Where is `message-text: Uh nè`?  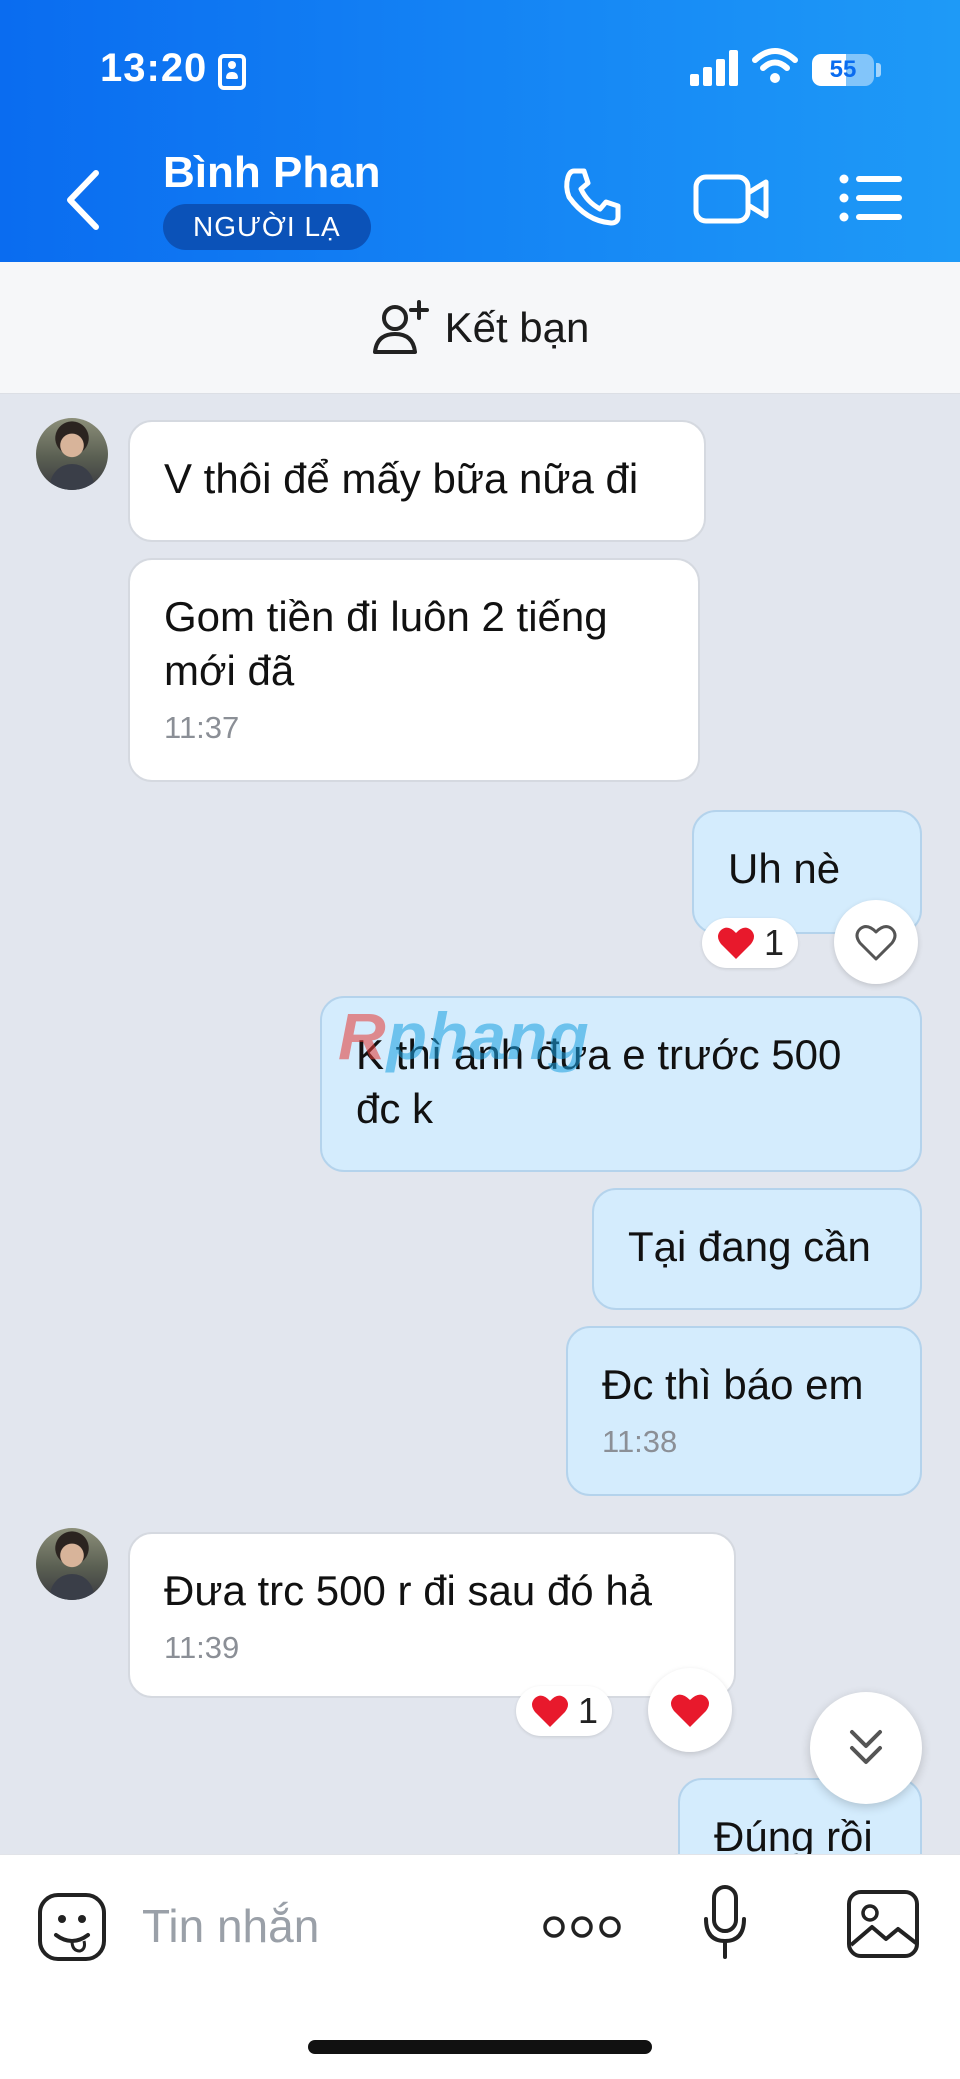
message-text: Uh nè is located at coordinates (784, 868).